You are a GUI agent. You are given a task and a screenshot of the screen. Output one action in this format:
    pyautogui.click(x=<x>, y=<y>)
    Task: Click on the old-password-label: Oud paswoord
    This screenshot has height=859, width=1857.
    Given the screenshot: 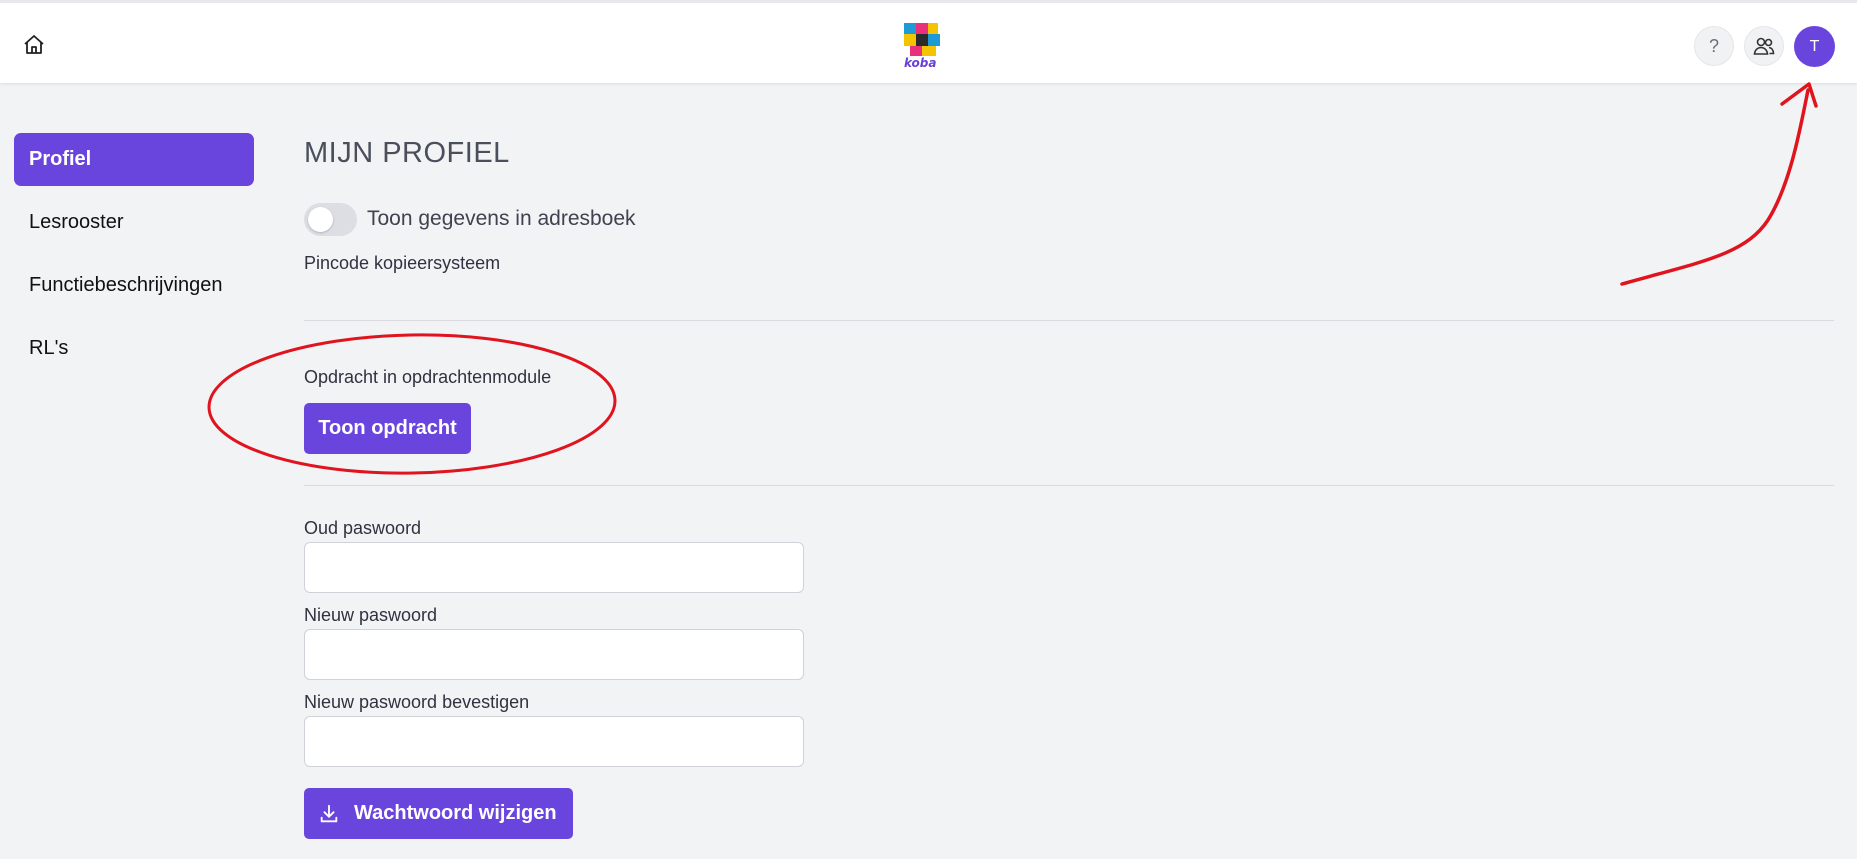 What is the action you would take?
    pyautogui.click(x=363, y=528)
    